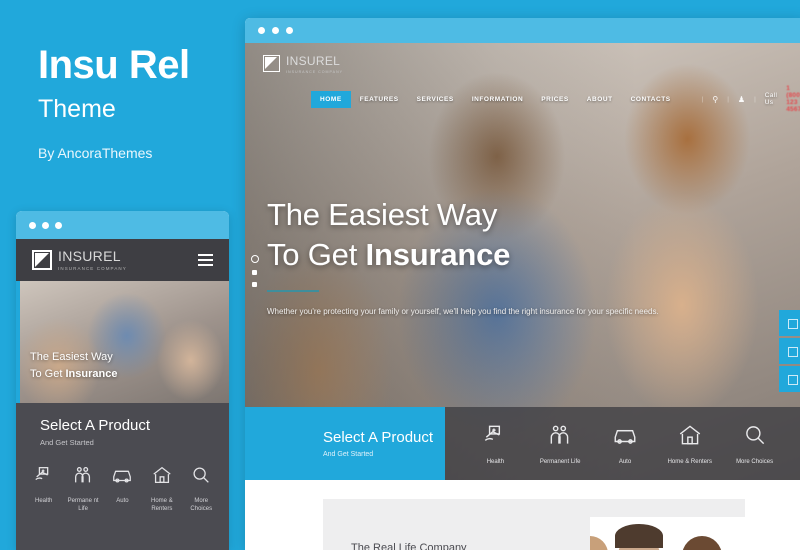  Describe the element at coordinates (382, 214) in the screenshot. I see `hero-line1: The Easiest Way` at that location.